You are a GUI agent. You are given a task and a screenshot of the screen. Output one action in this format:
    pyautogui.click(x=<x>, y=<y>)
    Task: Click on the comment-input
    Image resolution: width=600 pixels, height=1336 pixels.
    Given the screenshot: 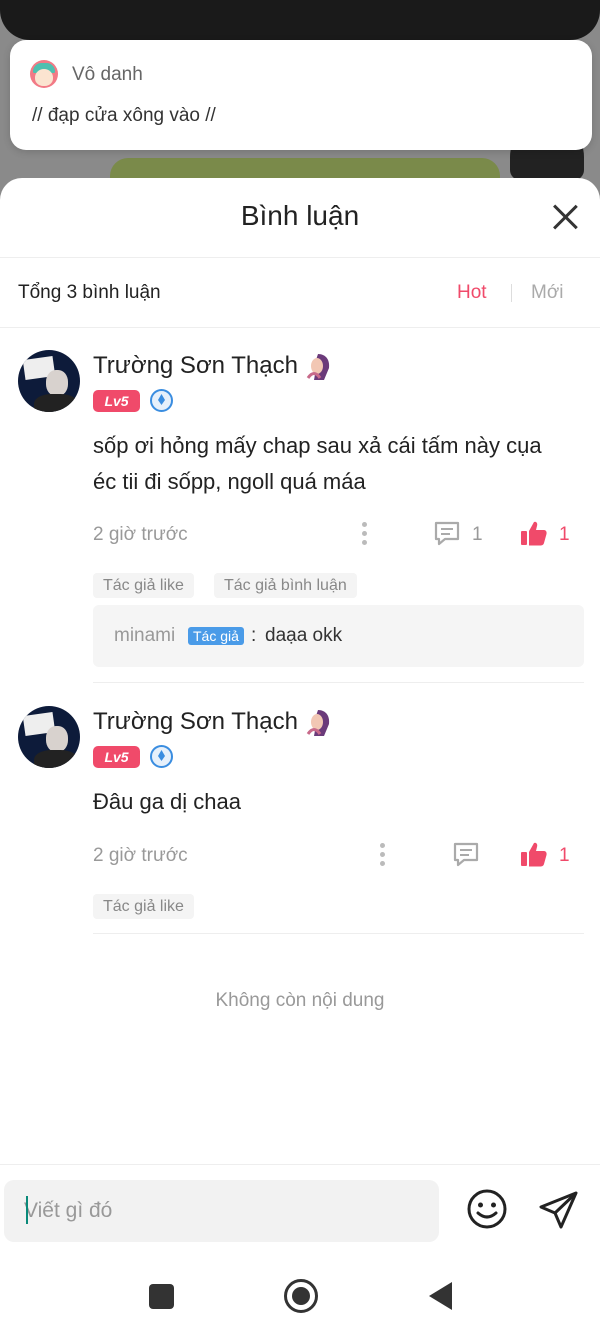 What is the action you would take?
    pyautogui.click(x=221, y=1211)
    